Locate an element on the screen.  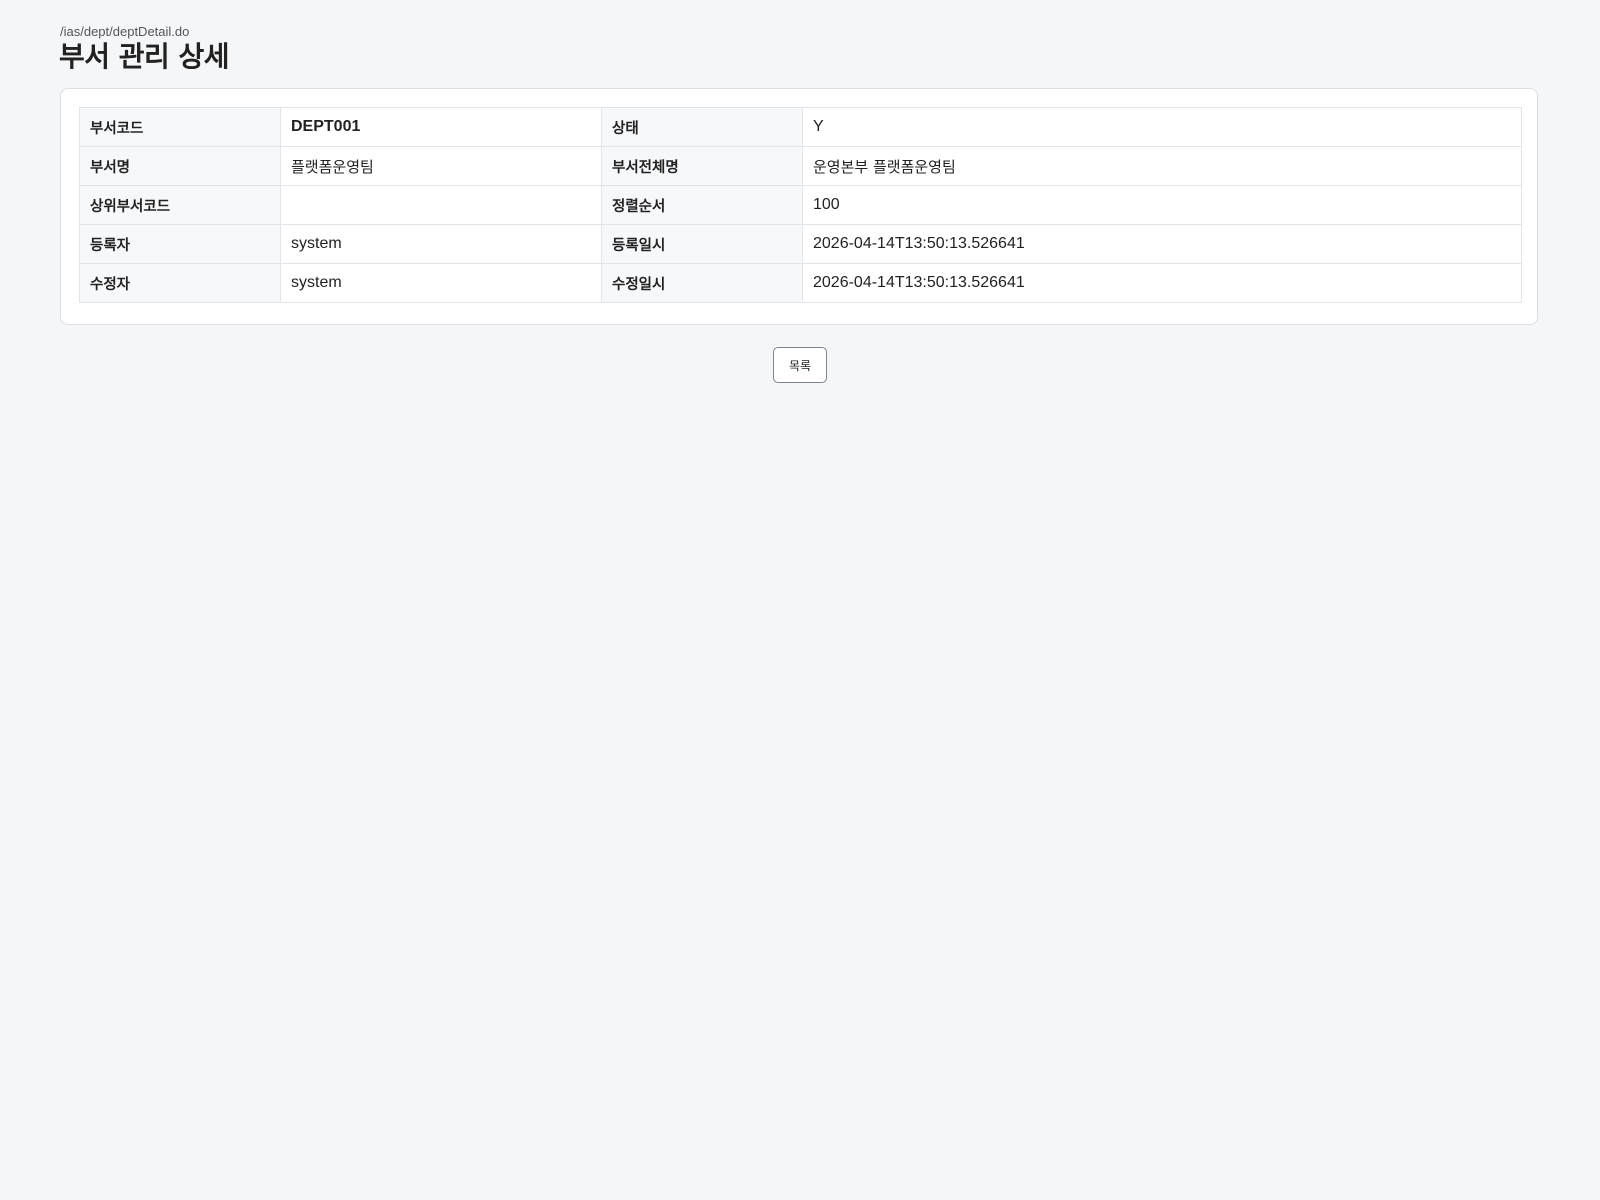
sort-order-value: 100 is located at coordinates (1162, 205).